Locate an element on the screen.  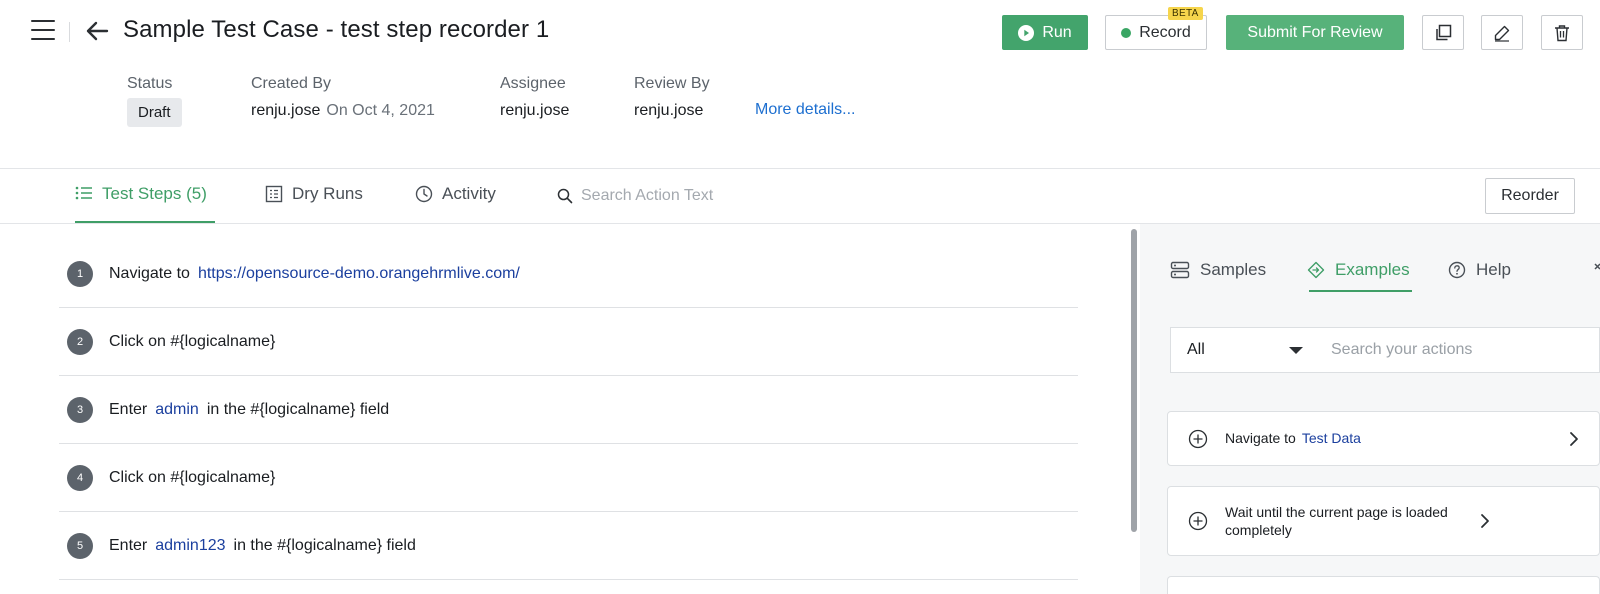
action-filter: All is located at coordinates (1385, 350).